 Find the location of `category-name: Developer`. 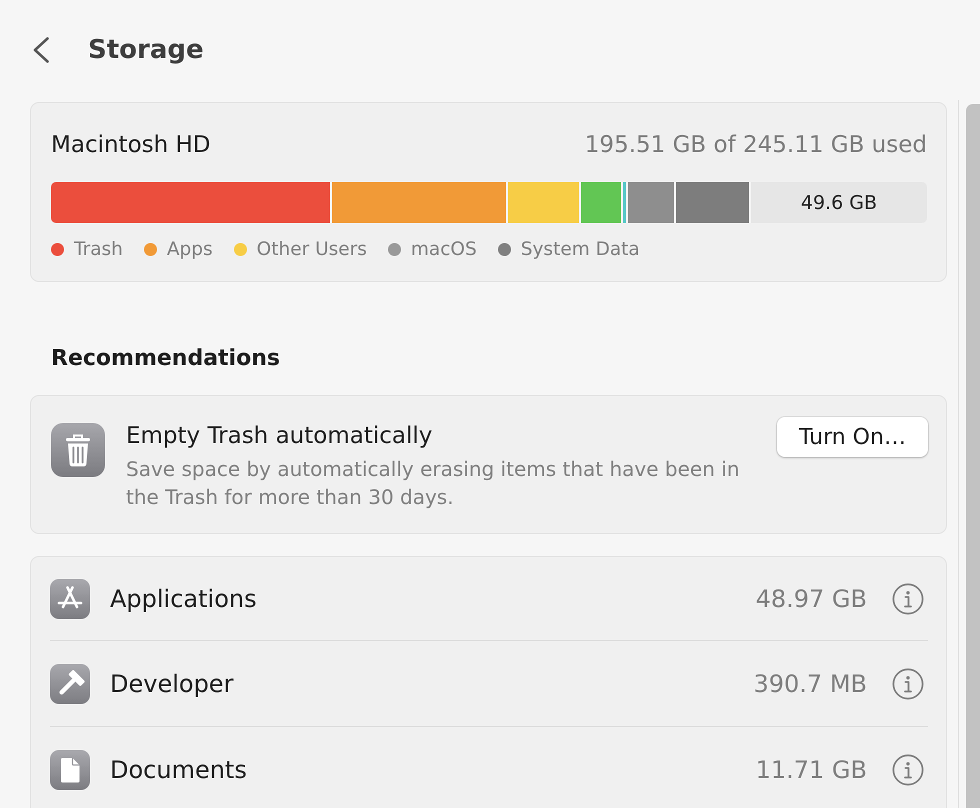

category-name: Developer is located at coordinates (172, 684).